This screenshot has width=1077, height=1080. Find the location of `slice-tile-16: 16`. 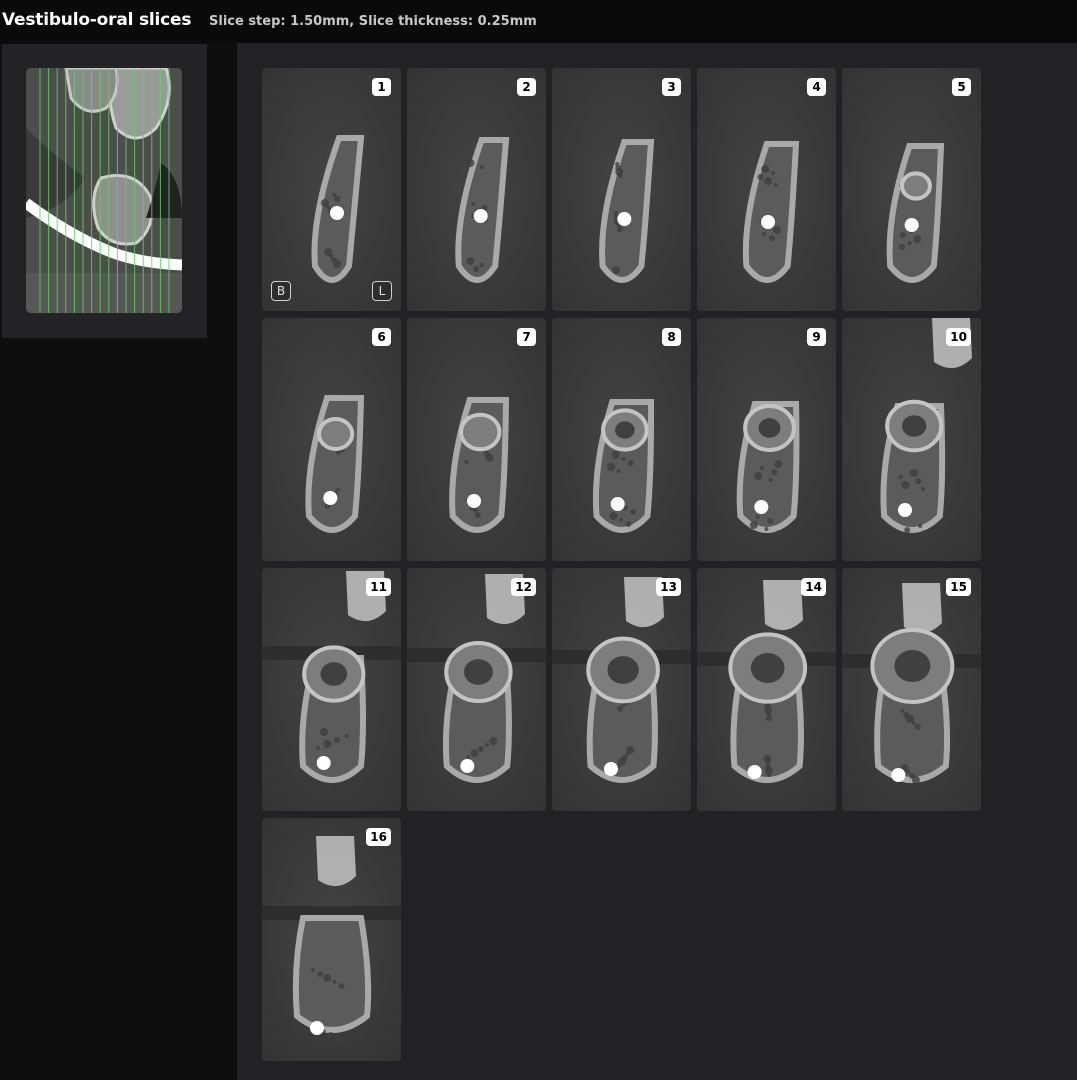

slice-tile-16: 16 is located at coordinates (331, 939).